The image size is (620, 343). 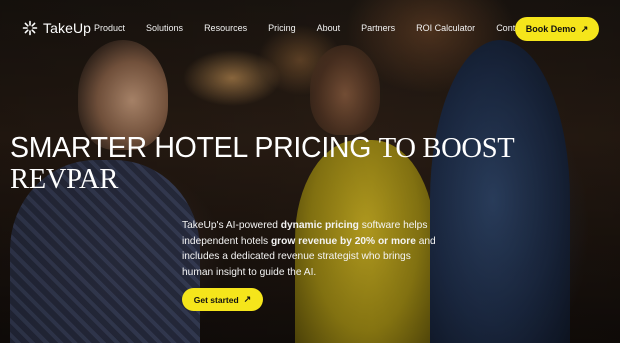 What do you see at coordinates (216, 299) in the screenshot?
I see `get-started-label: Get started` at bounding box center [216, 299].